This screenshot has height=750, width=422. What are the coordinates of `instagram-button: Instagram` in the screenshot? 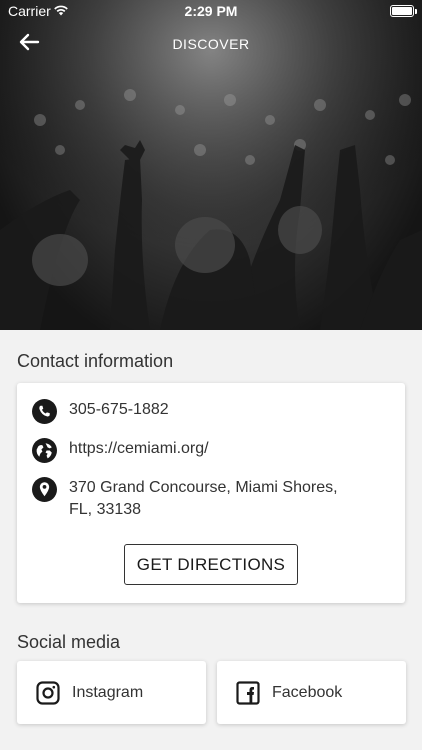 It's located at (111, 692).